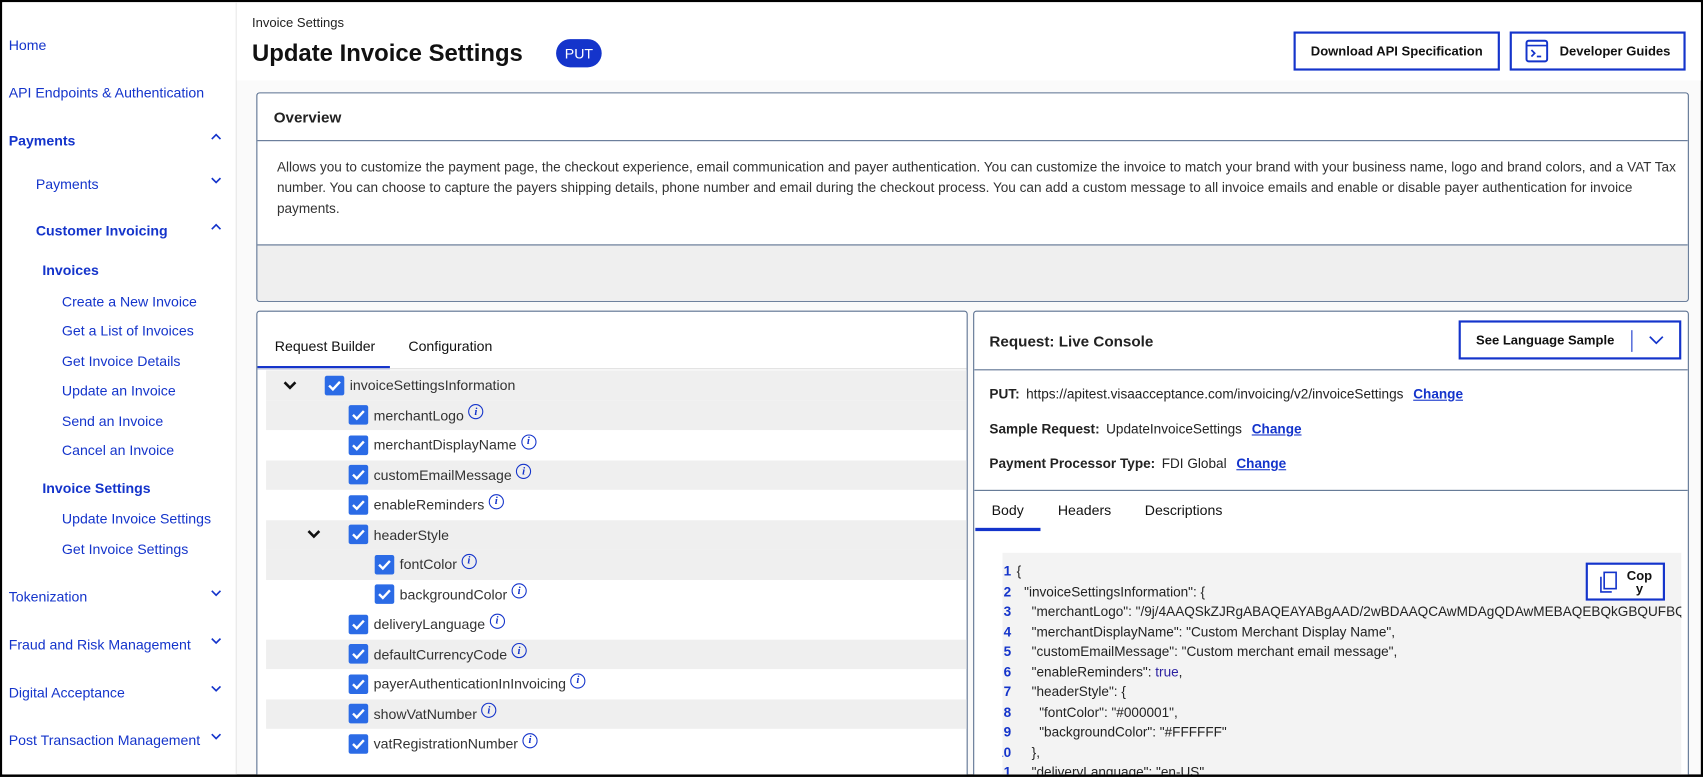  What do you see at coordinates (1071, 692) in the screenshot?
I see `code-line: "headerStyle": {` at bounding box center [1071, 692].